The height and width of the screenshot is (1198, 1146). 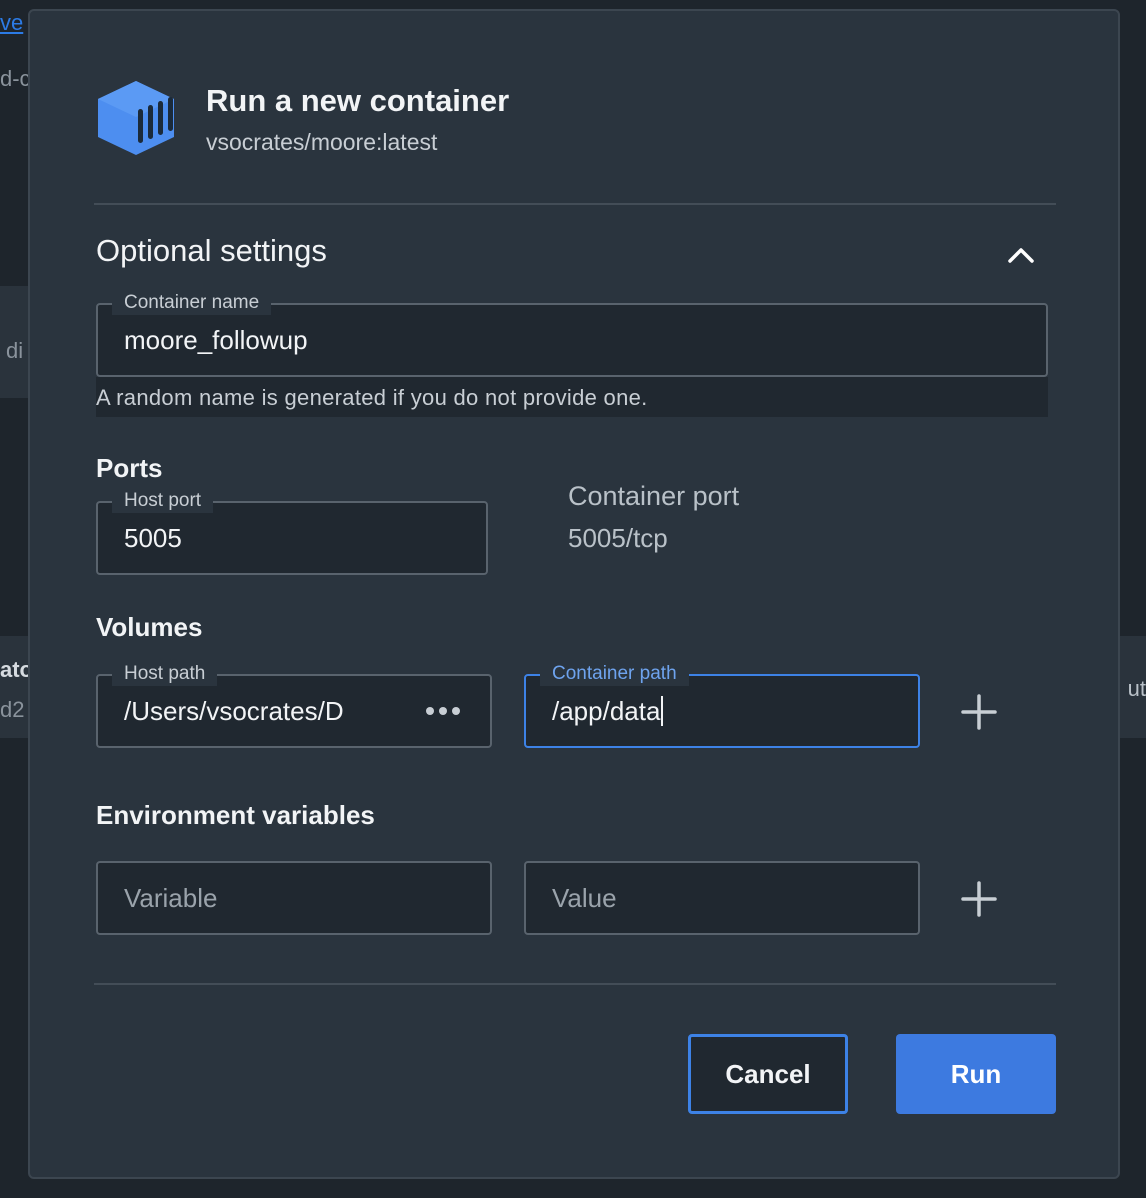 I want to click on docker-container-icon, so click(x=136, y=118).